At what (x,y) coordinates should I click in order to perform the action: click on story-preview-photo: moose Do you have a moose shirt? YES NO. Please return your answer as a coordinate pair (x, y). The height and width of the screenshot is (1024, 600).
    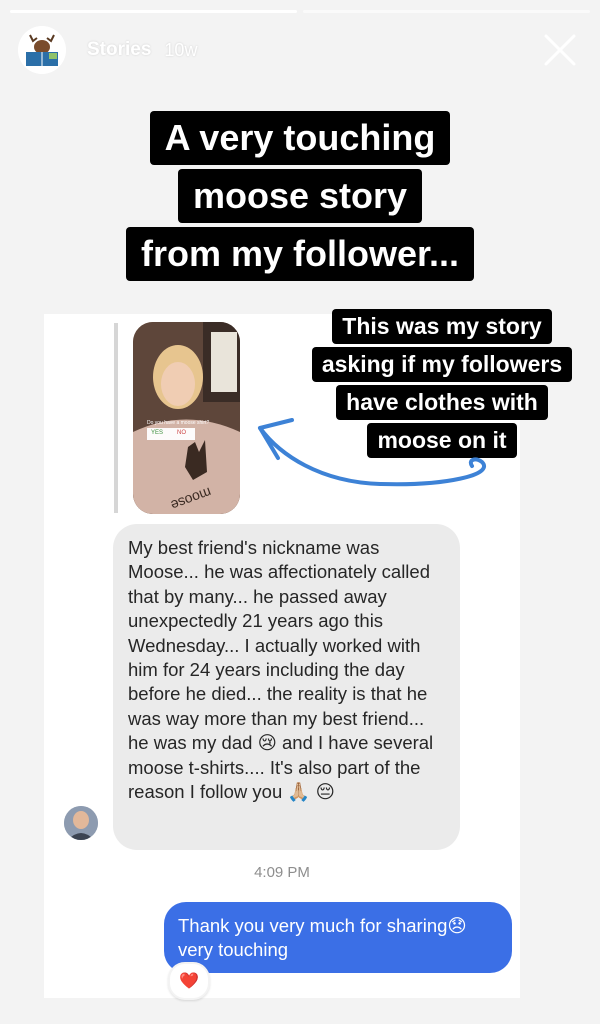
    Looking at the image, I should click on (186, 418).